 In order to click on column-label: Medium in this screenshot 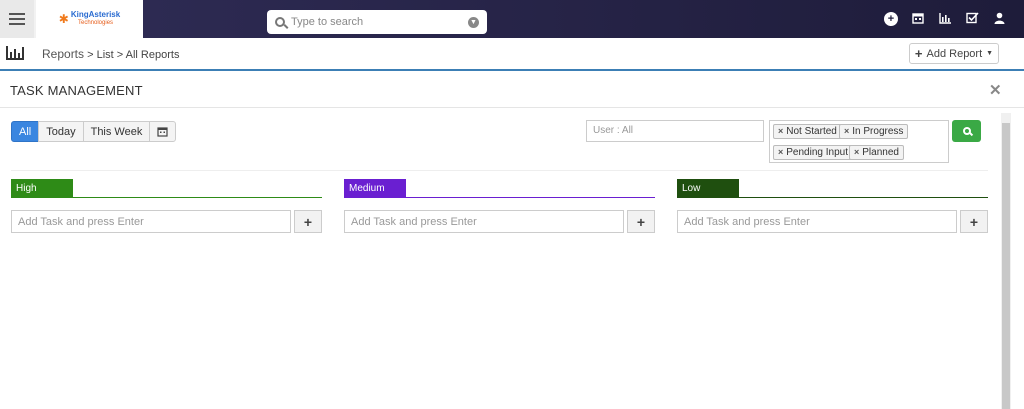, I will do `click(375, 188)`.